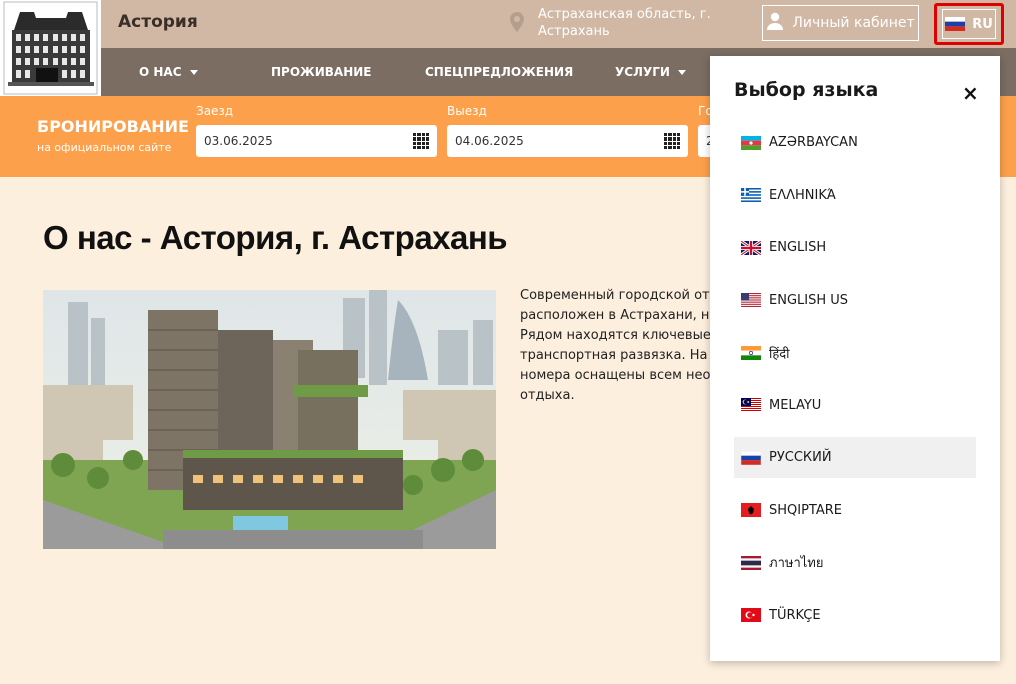  I want to click on language-button: RU, so click(969, 24).